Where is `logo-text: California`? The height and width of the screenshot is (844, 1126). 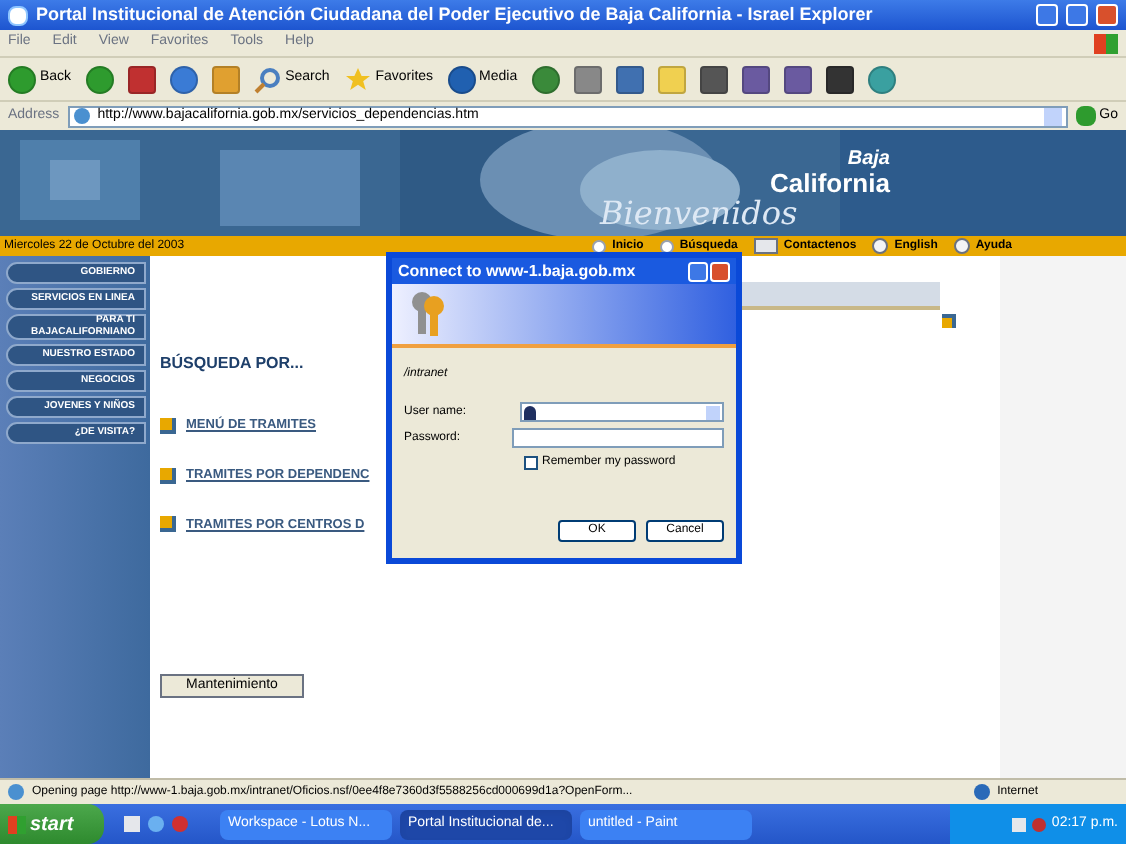
logo-text: California is located at coordinates (830, 183).